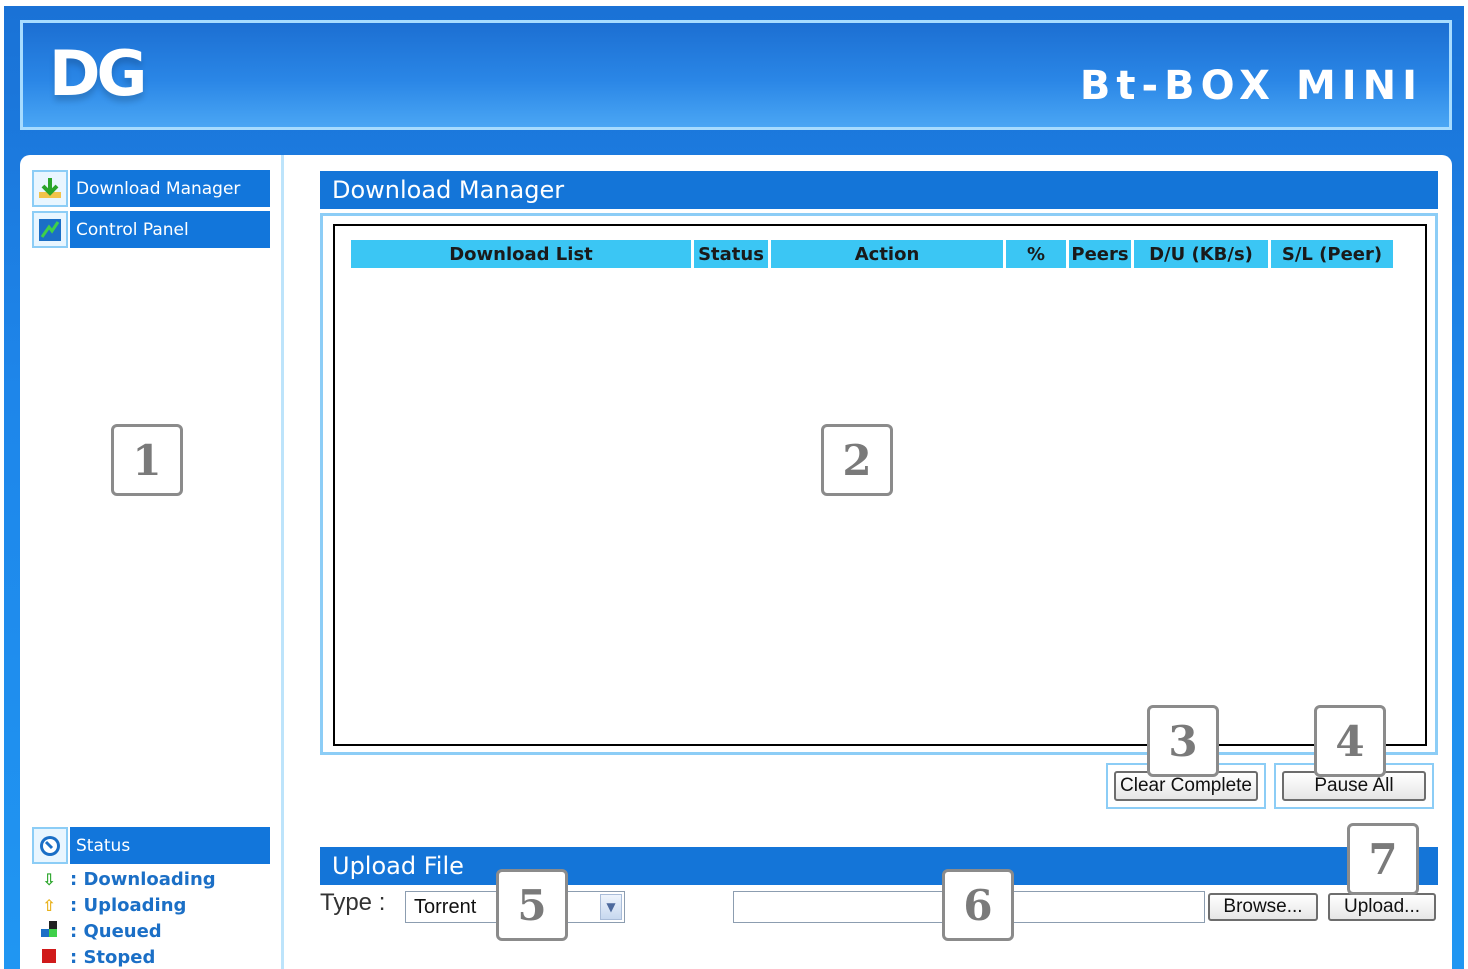 The width and height of the screenshot is (1468, 969). Describe the element at coordinates (170, 188) in the screenshot. I see `sidebar-item-label: Download Manager` at that location.